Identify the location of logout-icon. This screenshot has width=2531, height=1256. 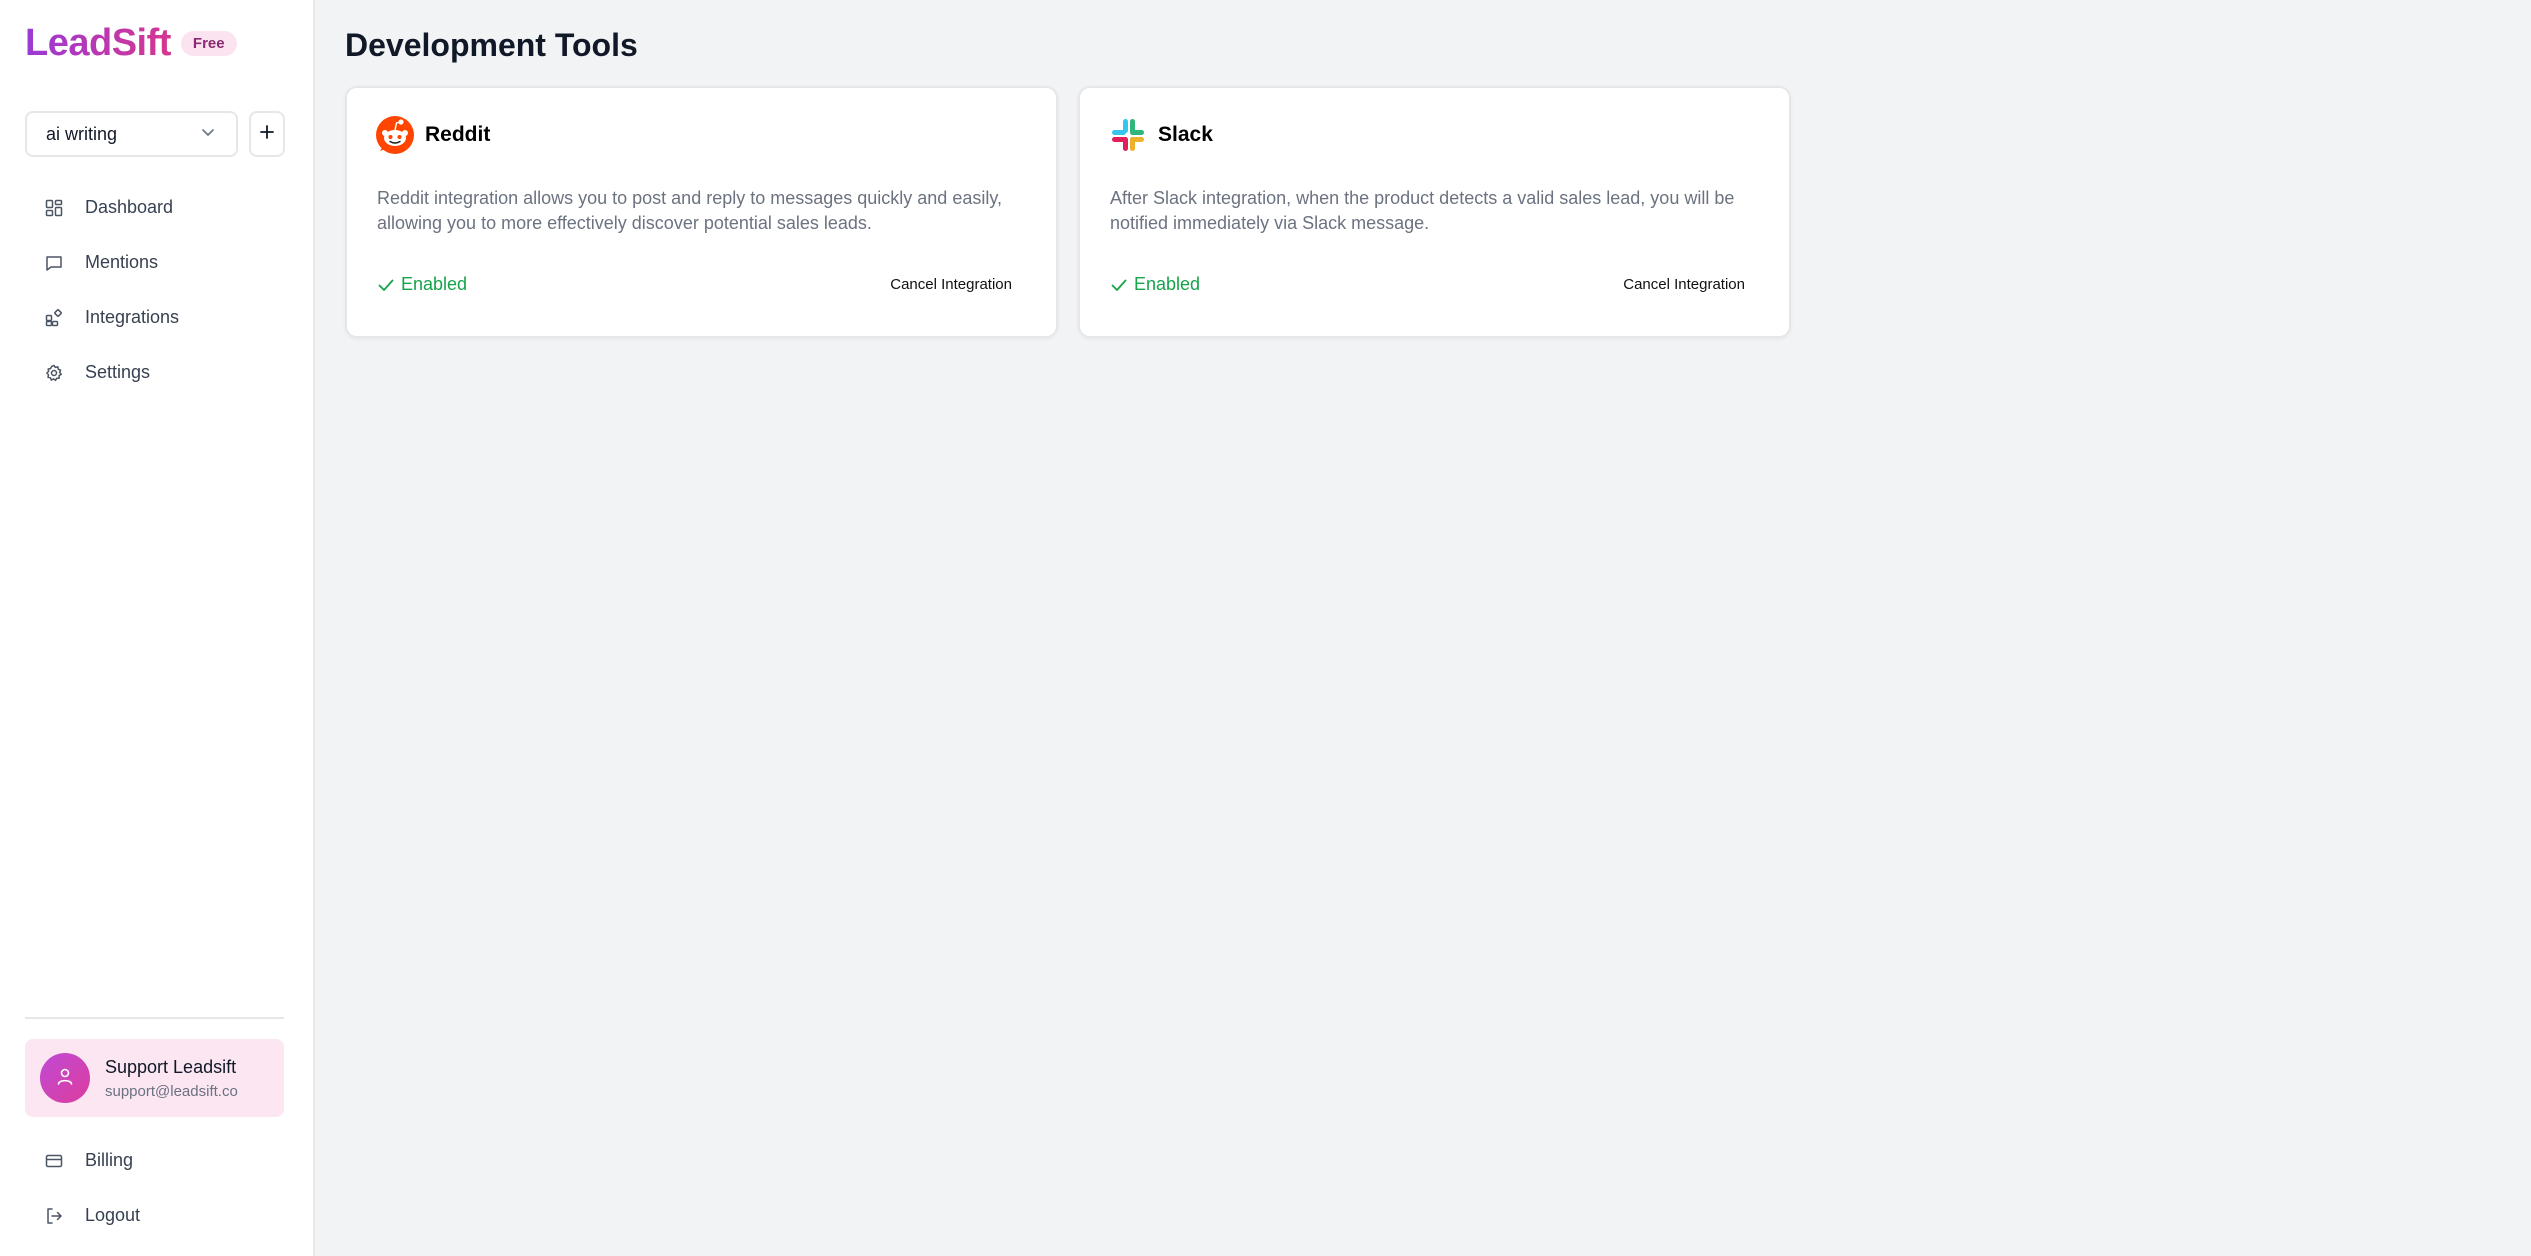
(54, 1216).